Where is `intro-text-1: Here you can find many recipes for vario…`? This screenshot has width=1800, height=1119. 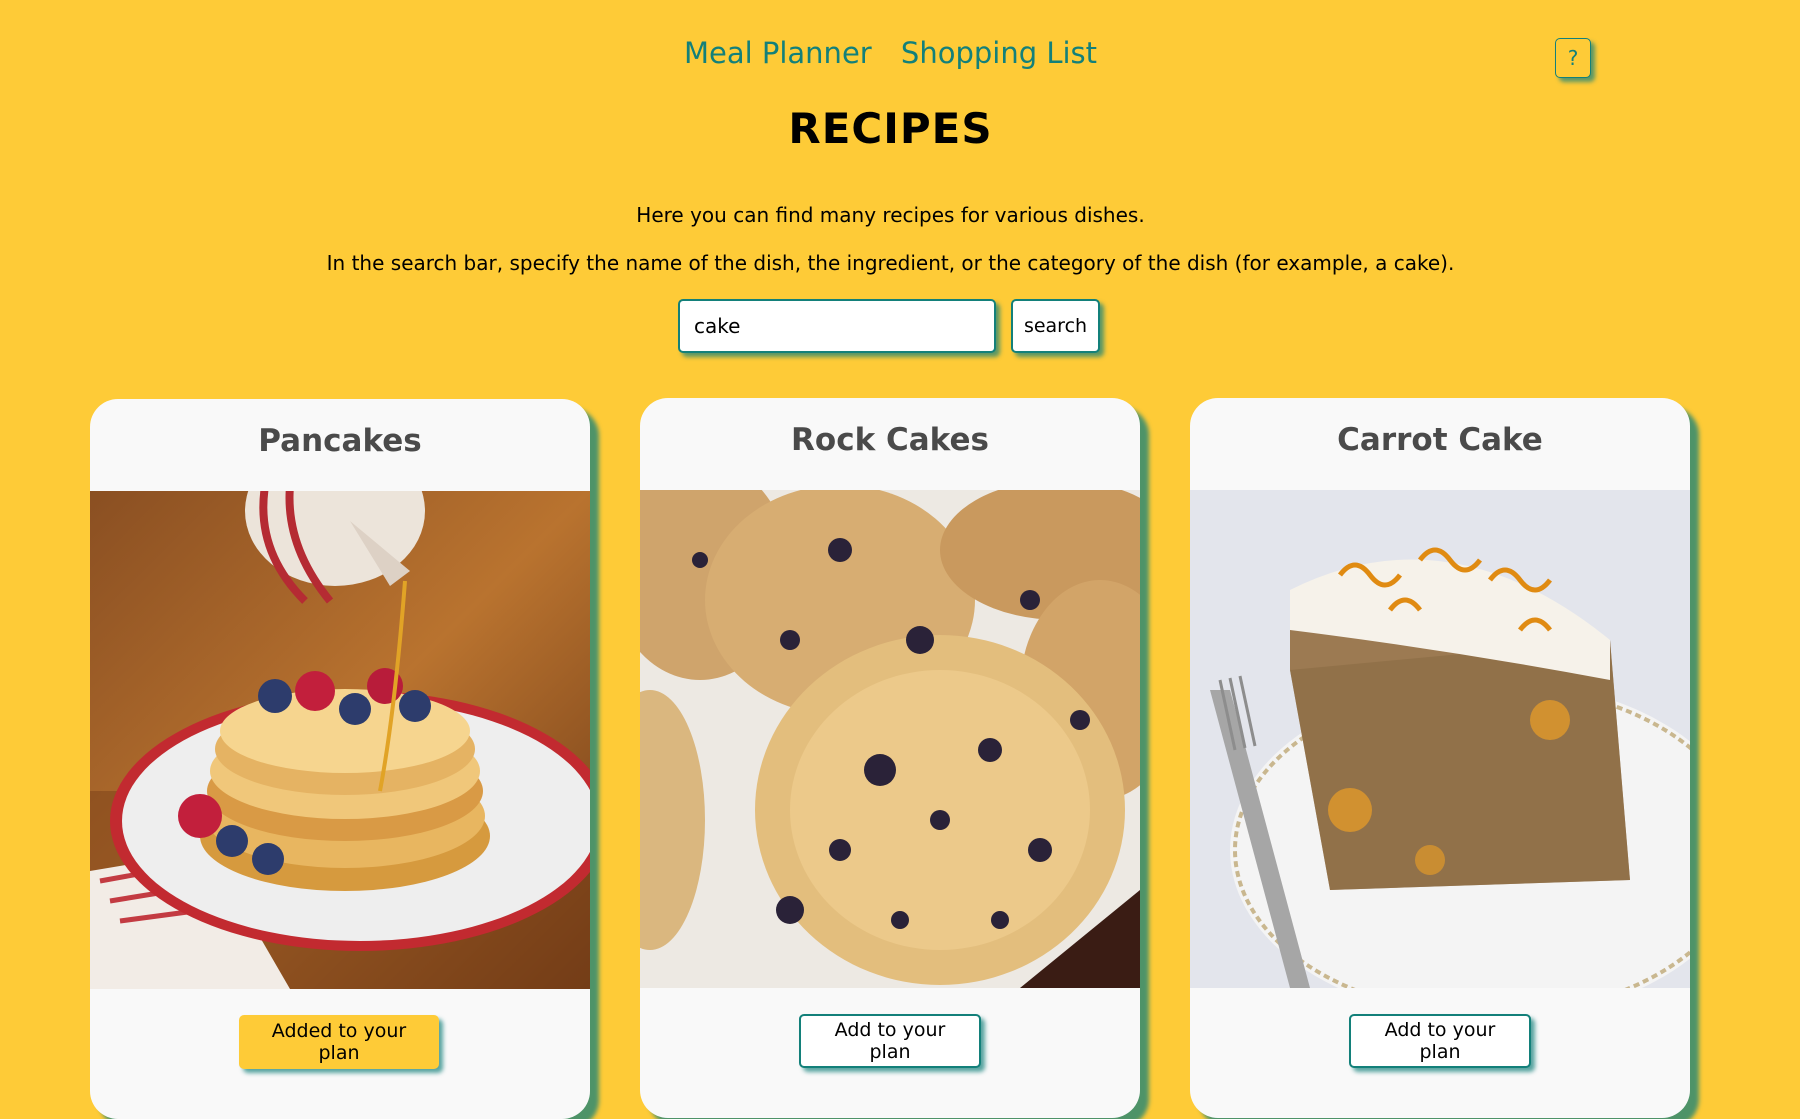
intro-text-1: Here you can find many recipes for vario… is located at coordinates (890, 215).